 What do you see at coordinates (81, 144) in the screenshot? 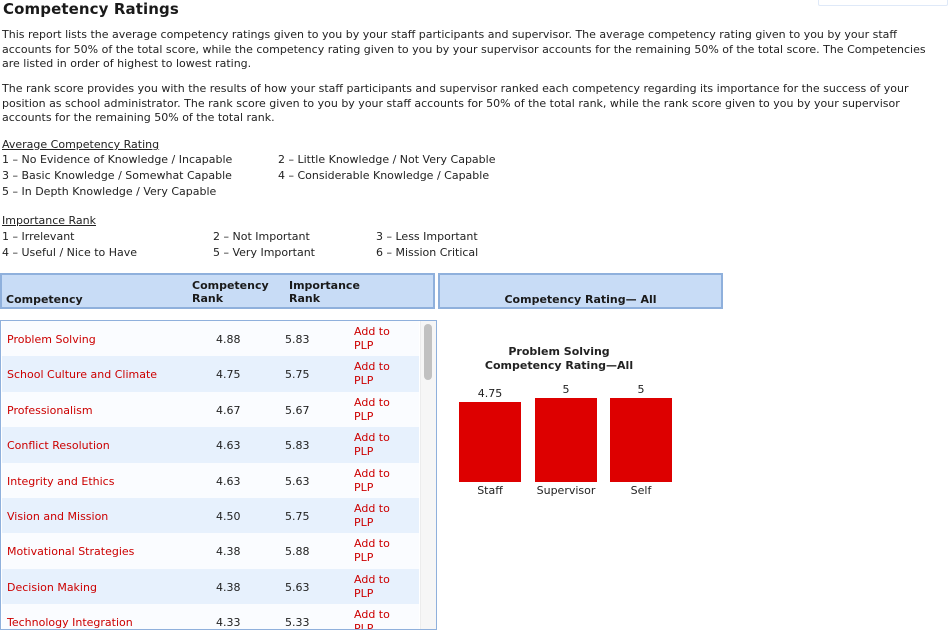
I see `rating-legend-title: Average Competency Rating` at bounding box center [81, 144].